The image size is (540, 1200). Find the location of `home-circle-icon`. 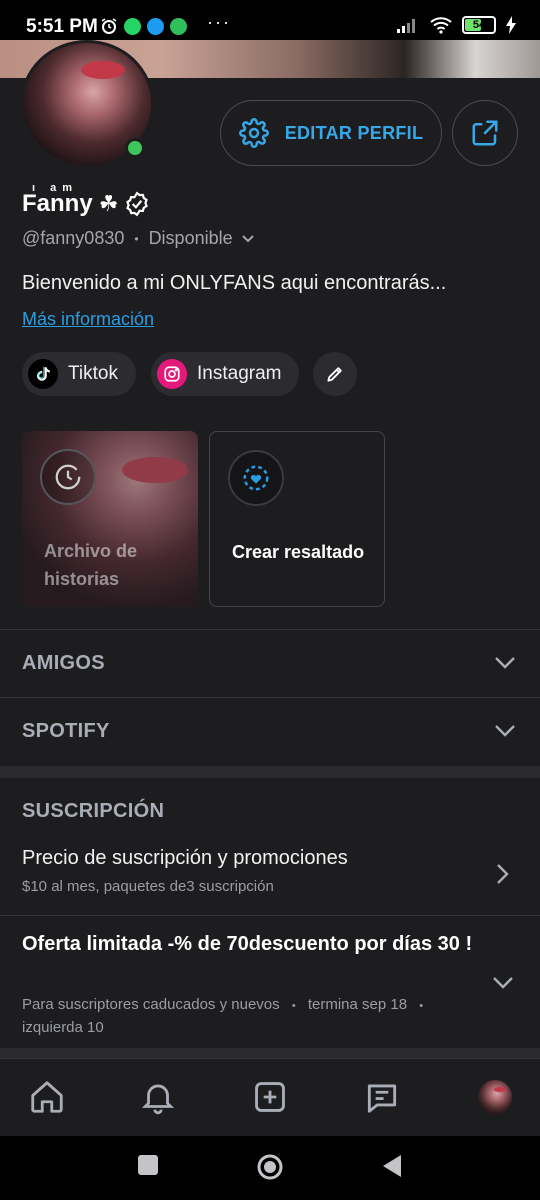

home-circle-icon is located at coordinates (270, 1167).